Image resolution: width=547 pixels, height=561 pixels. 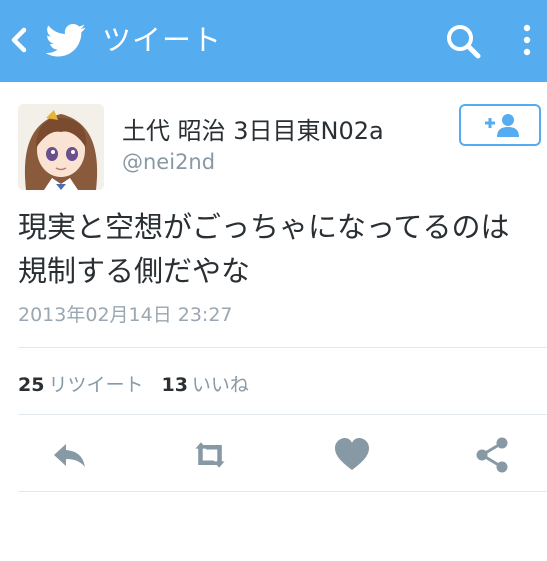 What do you see at coordinates (273, 41) in the screenshot?
I see `app-header: ツイート` at bounding box center [273, 41].